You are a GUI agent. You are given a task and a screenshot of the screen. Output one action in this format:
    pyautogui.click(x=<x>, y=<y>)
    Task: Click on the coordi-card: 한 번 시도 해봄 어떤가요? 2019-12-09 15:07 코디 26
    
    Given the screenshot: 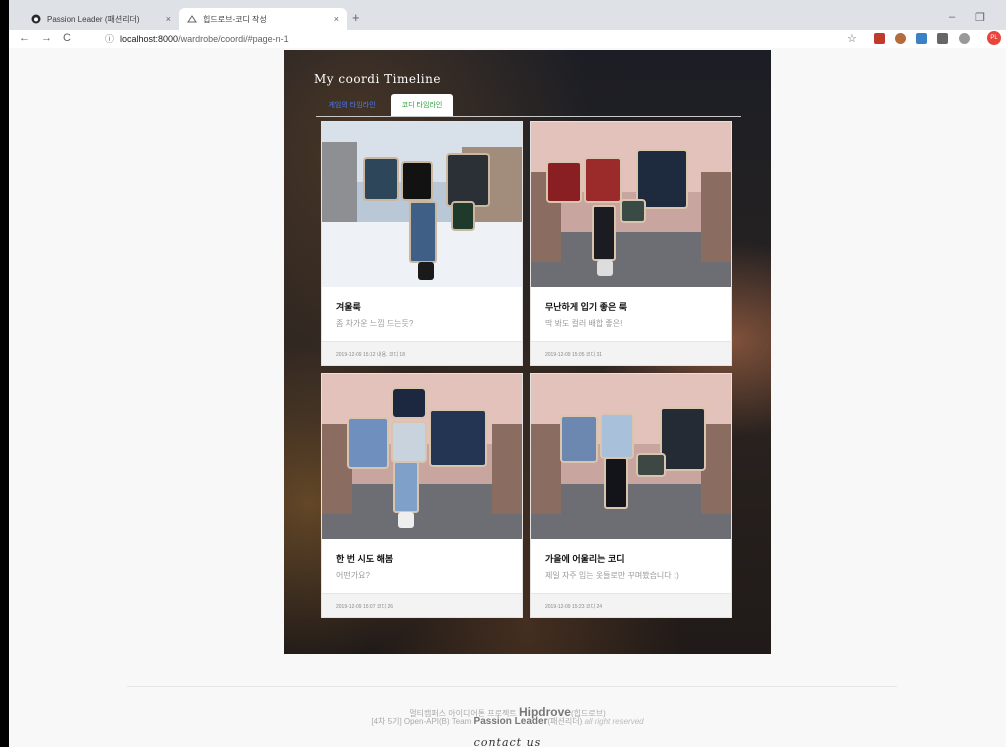 What is the action you would take?
    pyautogui.click(x=422, y=495)
    